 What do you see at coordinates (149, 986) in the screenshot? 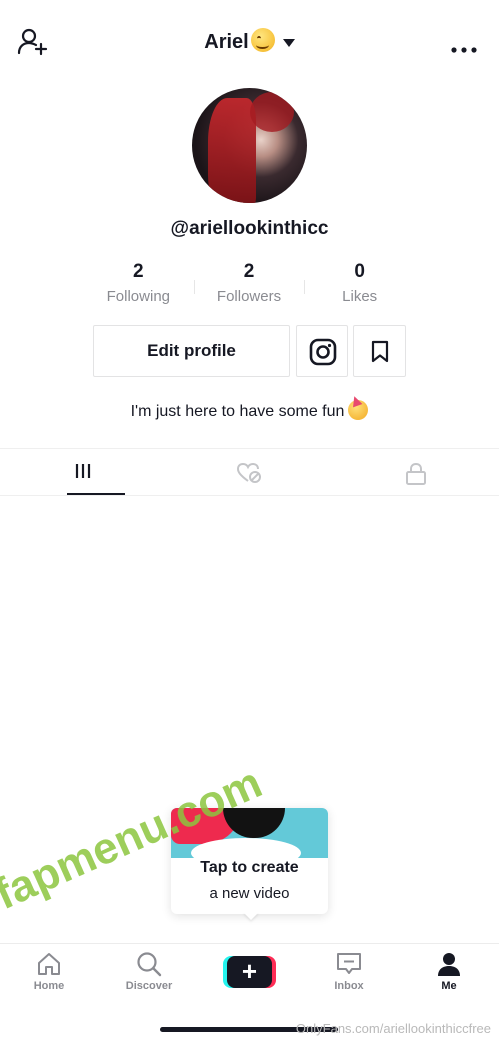
I see `nav-discover-label: Discover` at bounding box center [149, 986].